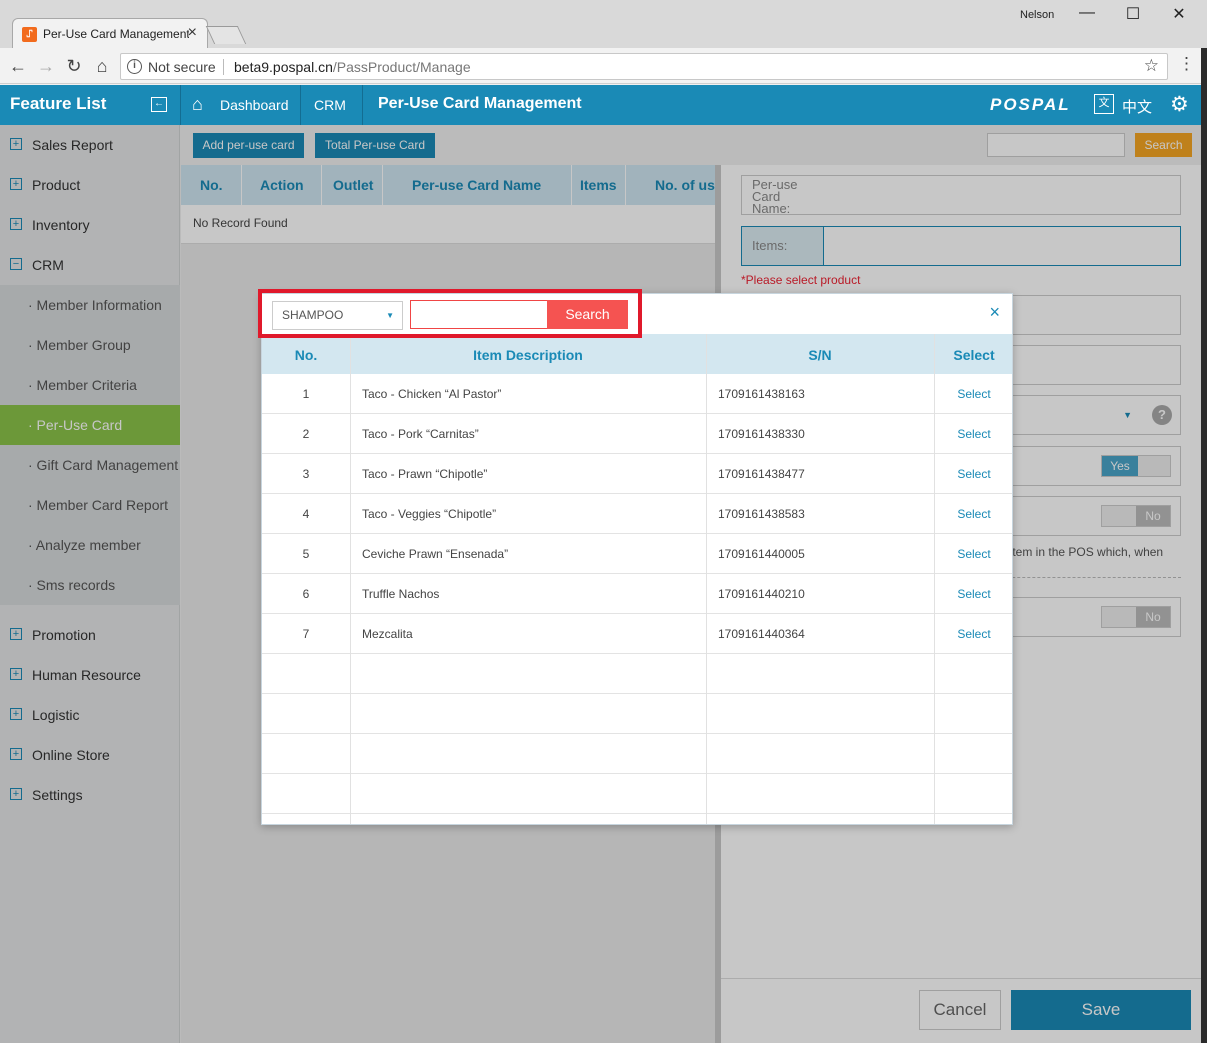 This screenshot has width=1207, height=1043. Describe the element at coordinates (974, 355) in the screenshot. I see `column-header-select: Select` at that location.